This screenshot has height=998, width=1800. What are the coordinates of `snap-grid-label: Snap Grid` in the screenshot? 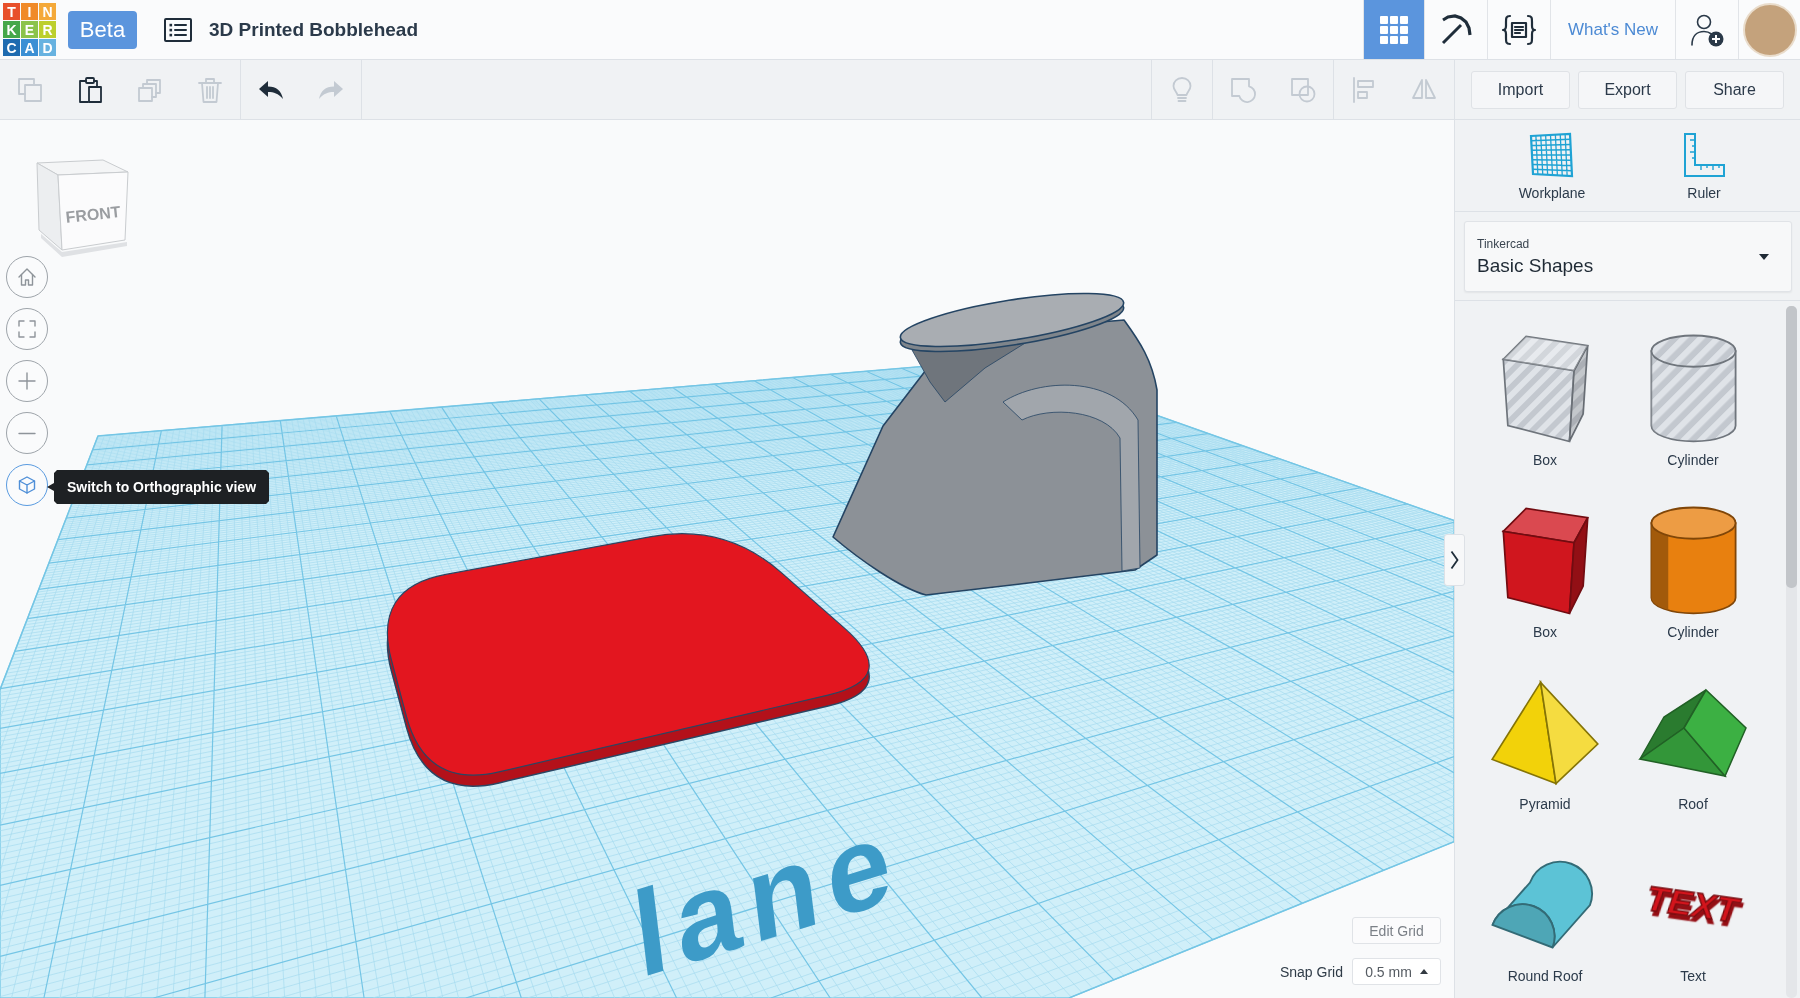 It's located at (1311, 971).